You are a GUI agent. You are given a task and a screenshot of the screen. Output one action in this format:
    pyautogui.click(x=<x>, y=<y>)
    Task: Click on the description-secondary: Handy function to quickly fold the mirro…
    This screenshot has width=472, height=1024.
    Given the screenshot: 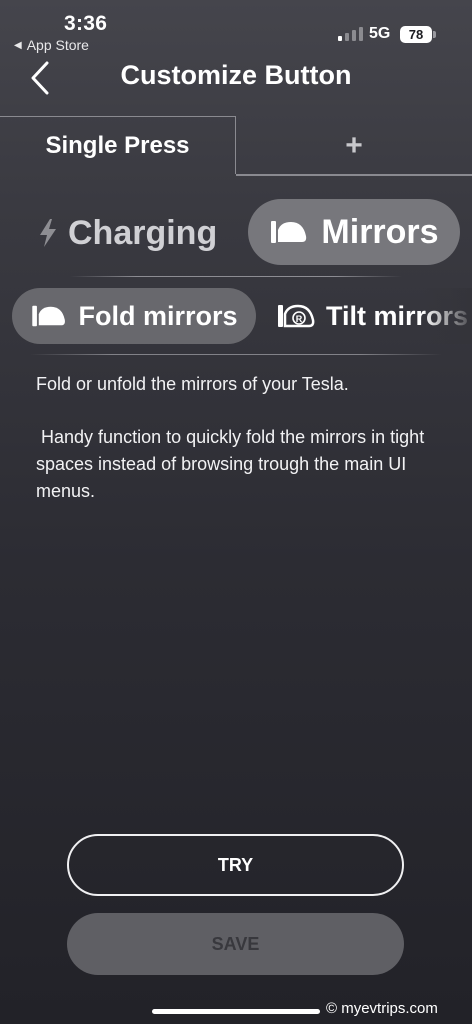 What is the action you would take?
    pyautogui.click(x=233, y=464)
    